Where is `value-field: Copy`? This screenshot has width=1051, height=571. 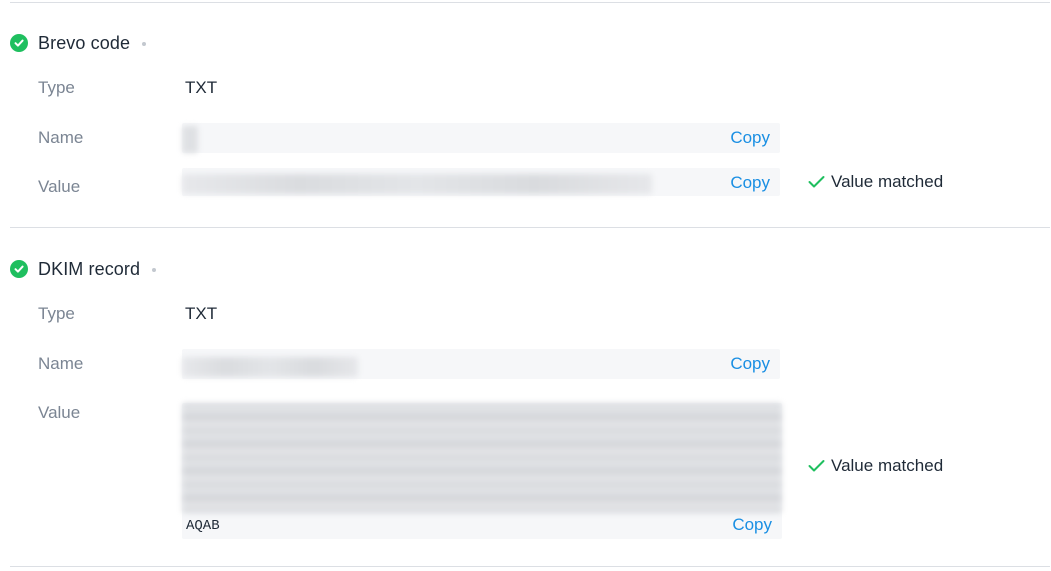 value-field: Copy is located at coordinates (481, 182).